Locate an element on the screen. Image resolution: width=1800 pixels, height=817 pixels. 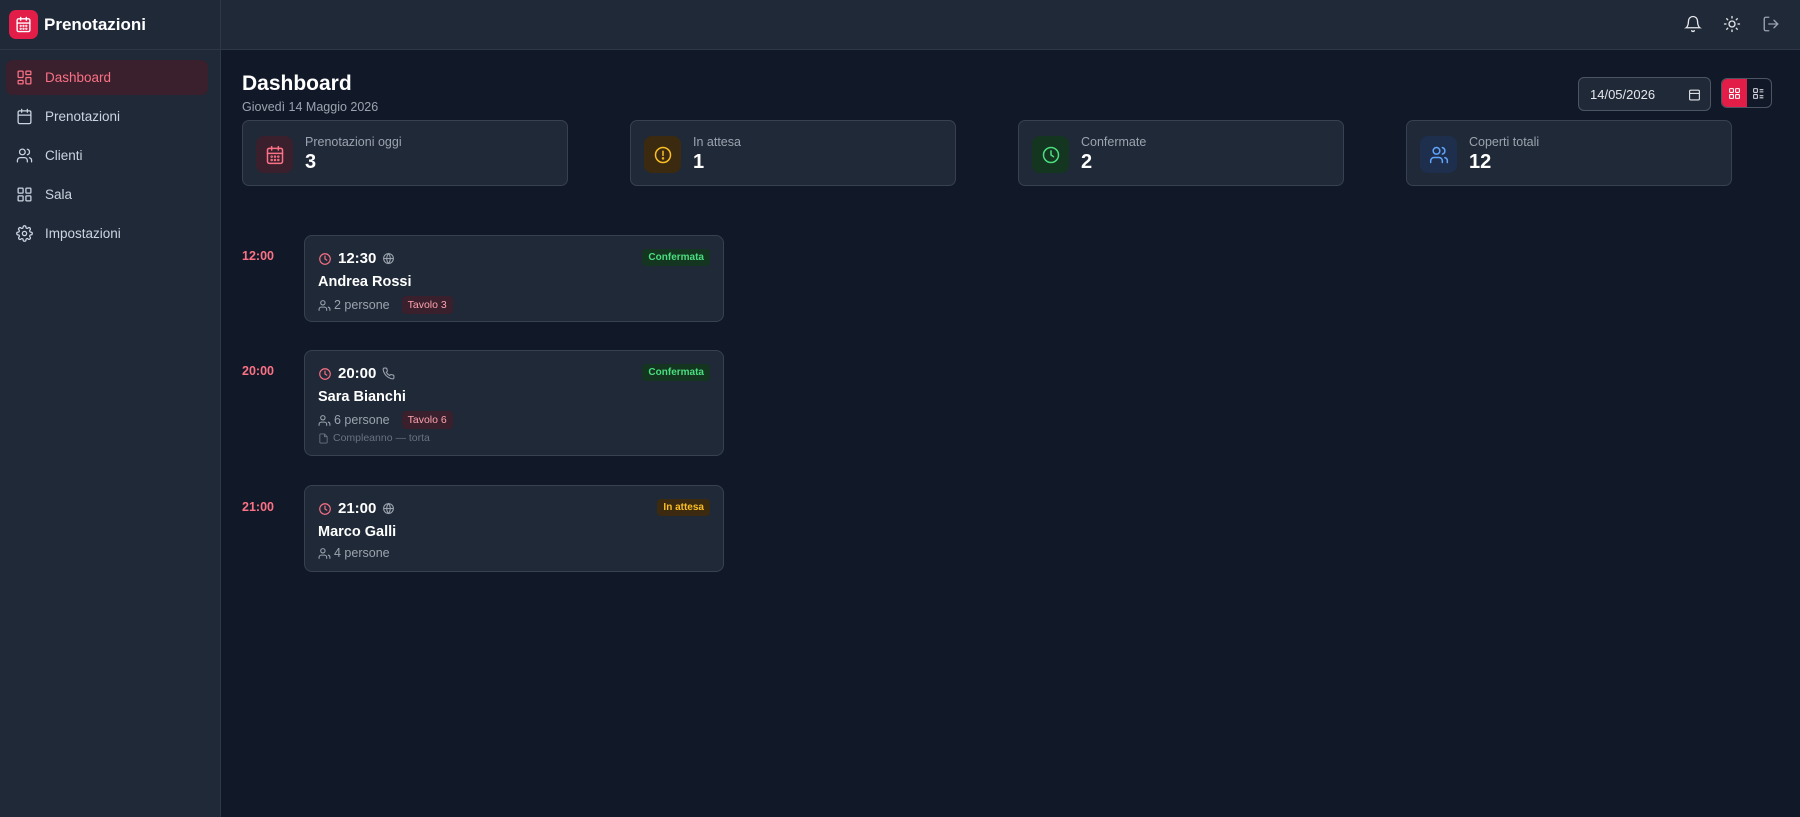
sidebar-item-dashboard: Dashboard is located at coordinates (107, 77).